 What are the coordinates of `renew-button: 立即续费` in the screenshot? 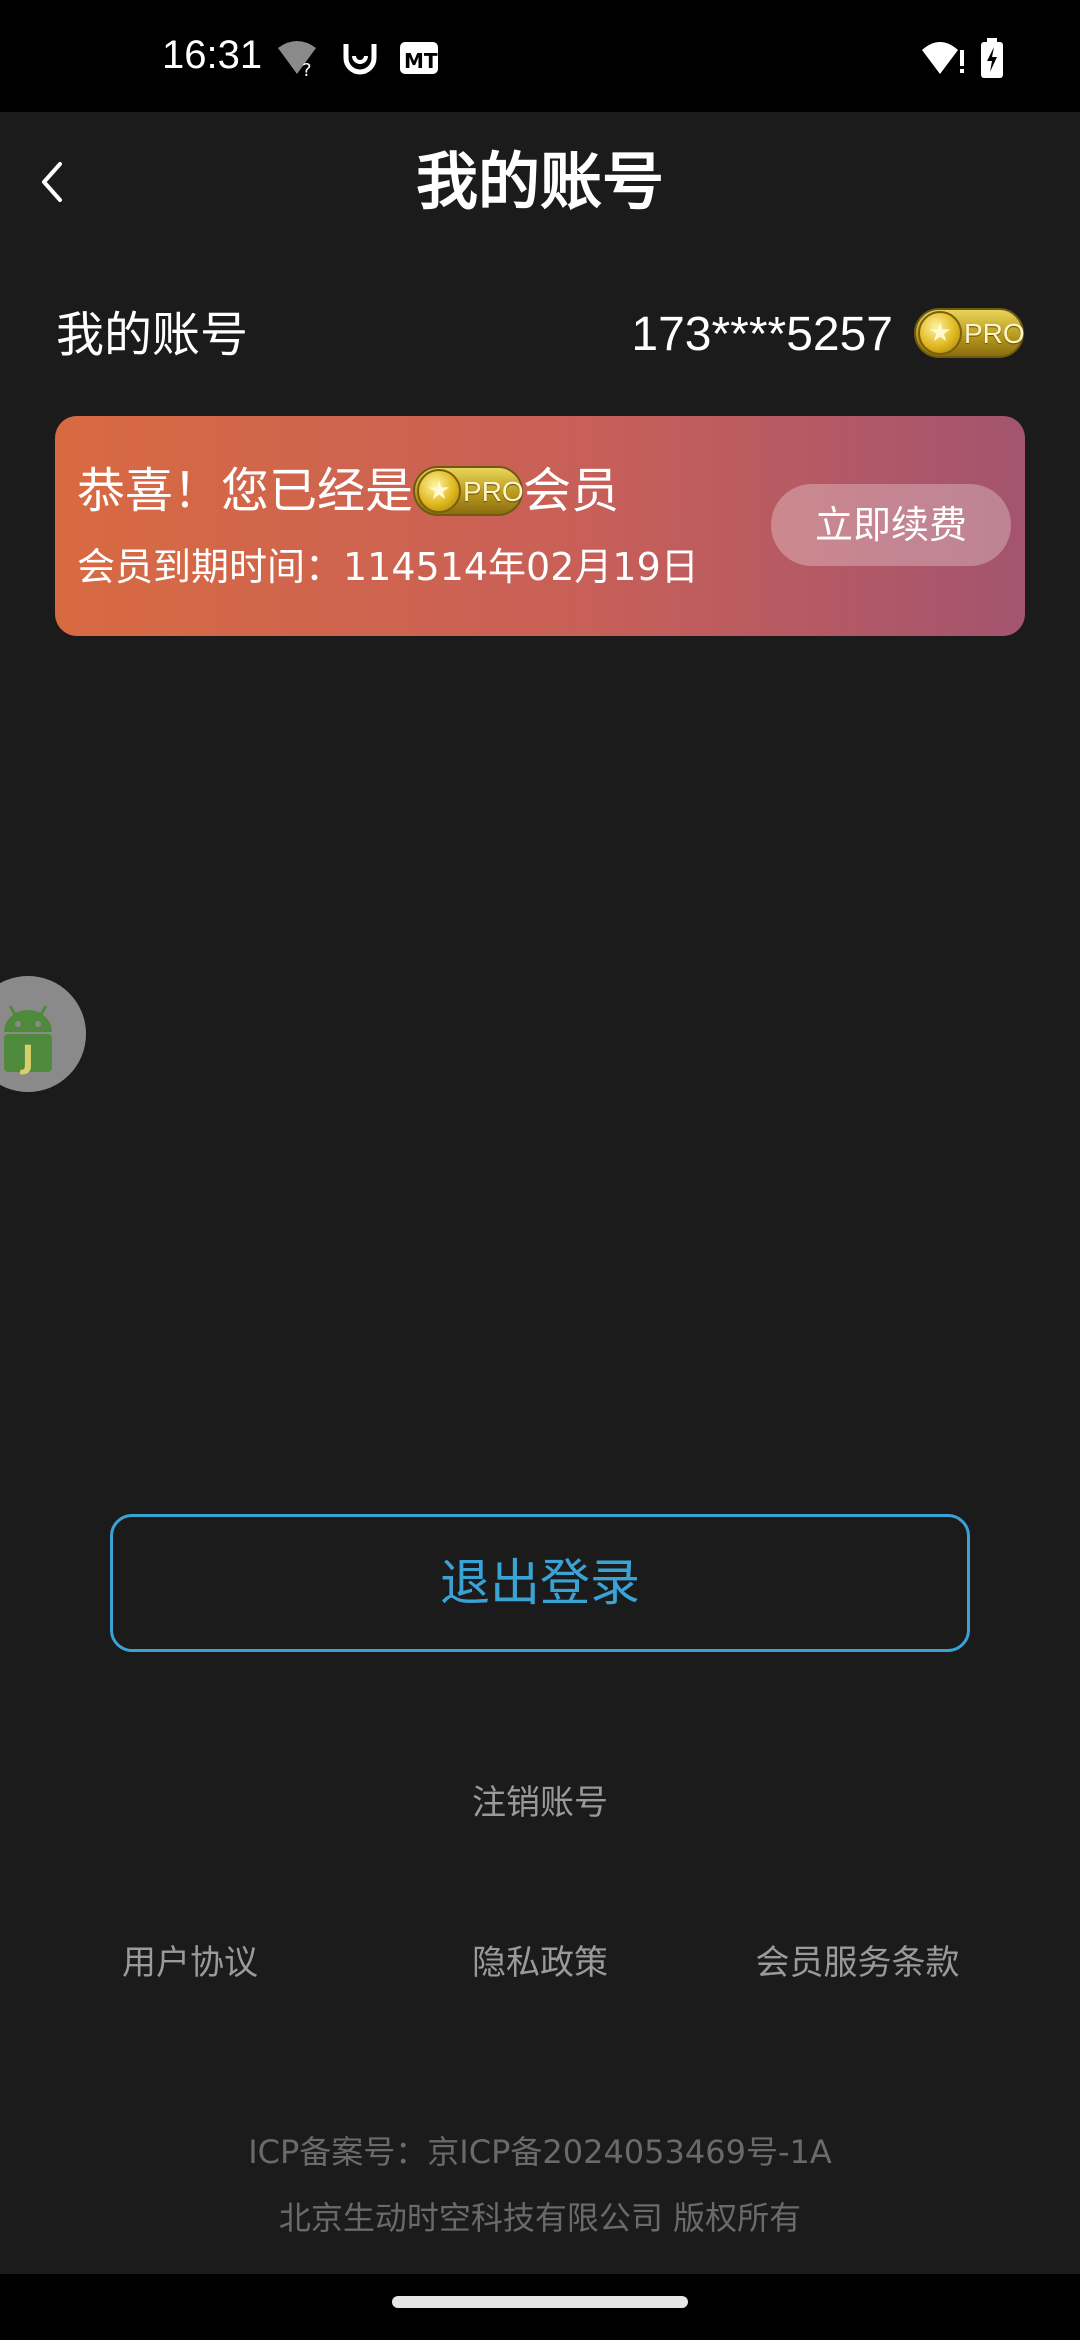 It's located at (891, 525).